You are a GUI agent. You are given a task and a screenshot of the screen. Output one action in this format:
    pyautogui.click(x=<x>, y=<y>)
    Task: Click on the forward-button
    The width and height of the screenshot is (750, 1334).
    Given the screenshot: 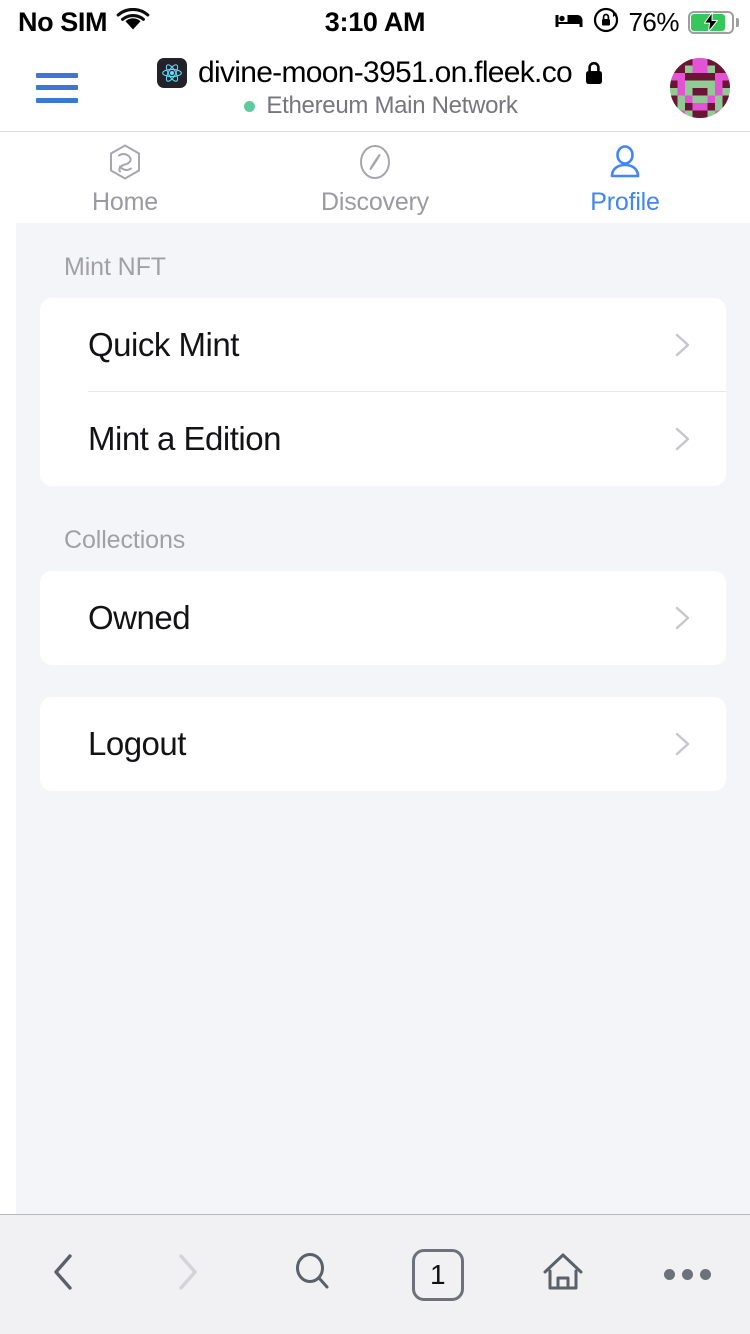 What is the action you would take?
    pyautogui.click(x=187, y=1274)
    